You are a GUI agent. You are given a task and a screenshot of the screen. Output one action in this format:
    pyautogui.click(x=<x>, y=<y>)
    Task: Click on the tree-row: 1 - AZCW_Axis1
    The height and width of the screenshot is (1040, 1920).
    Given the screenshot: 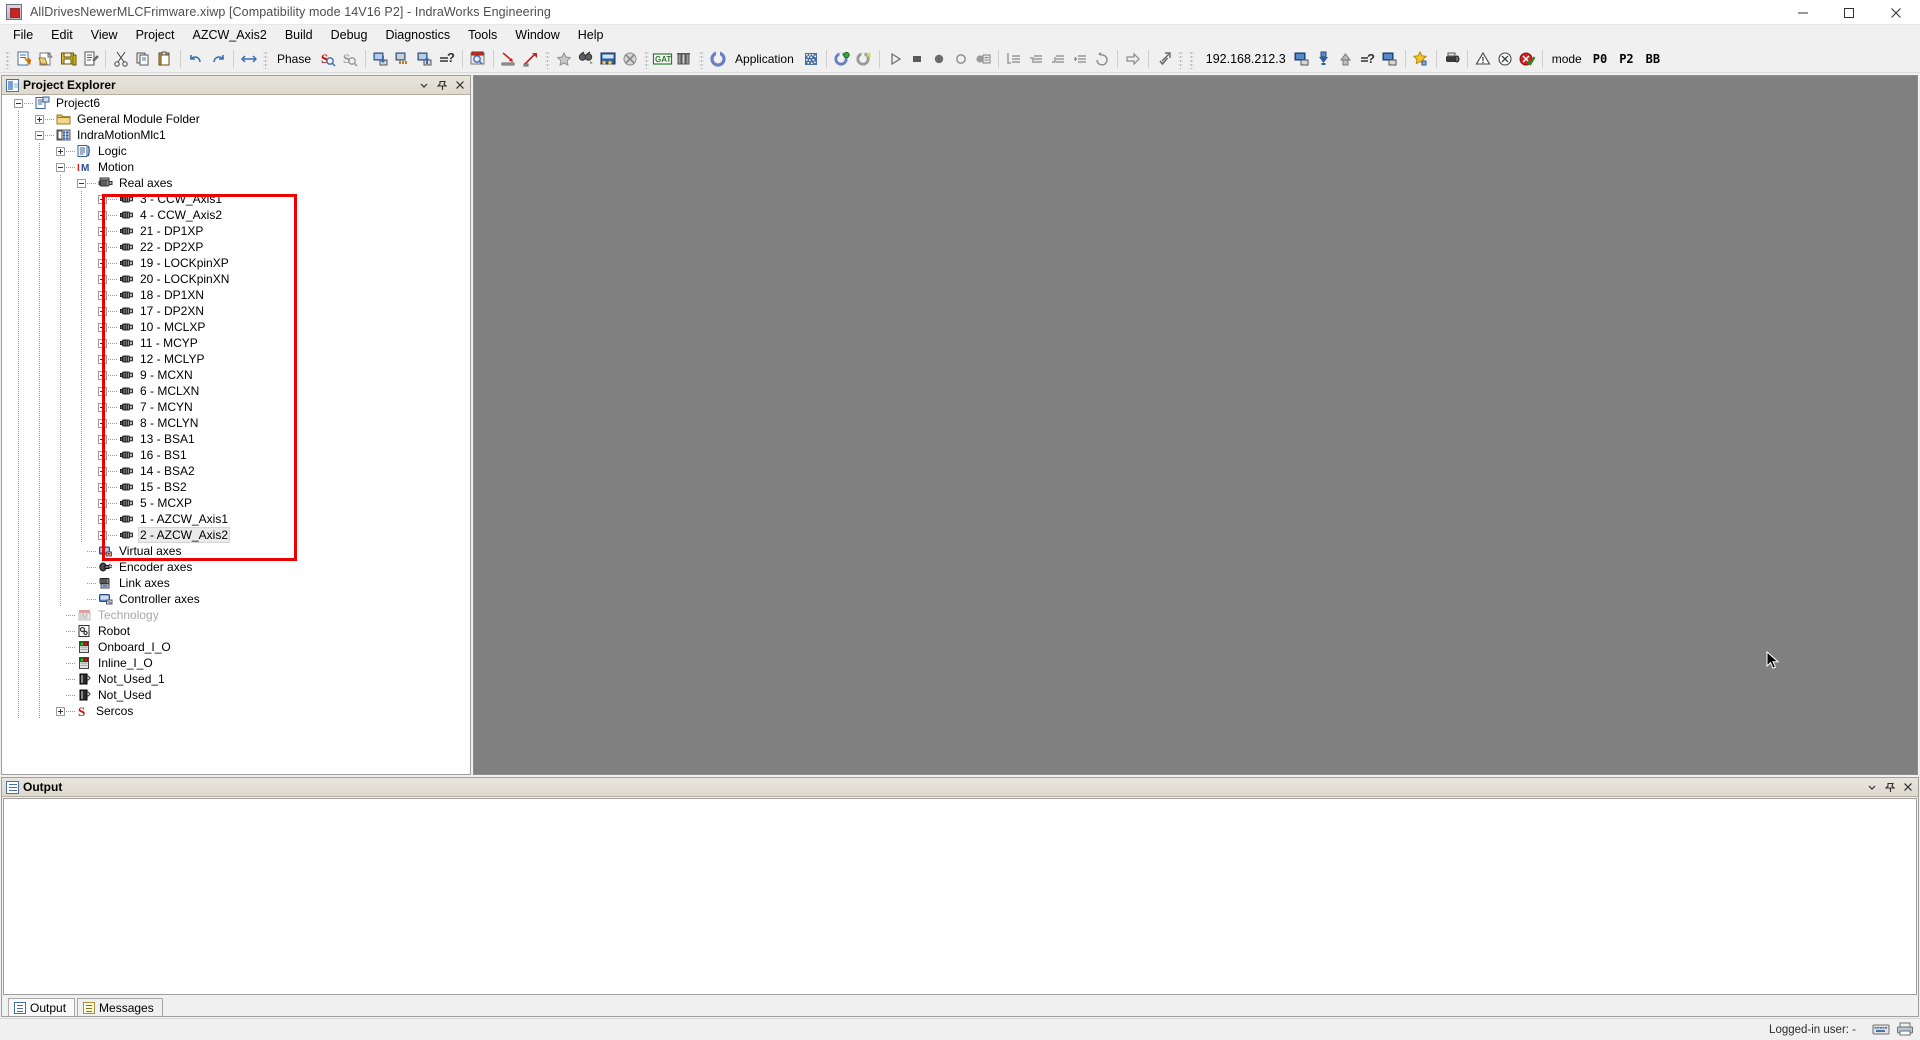 What is the action you would take?
    pyautogui.click(x=236, y=519)
    